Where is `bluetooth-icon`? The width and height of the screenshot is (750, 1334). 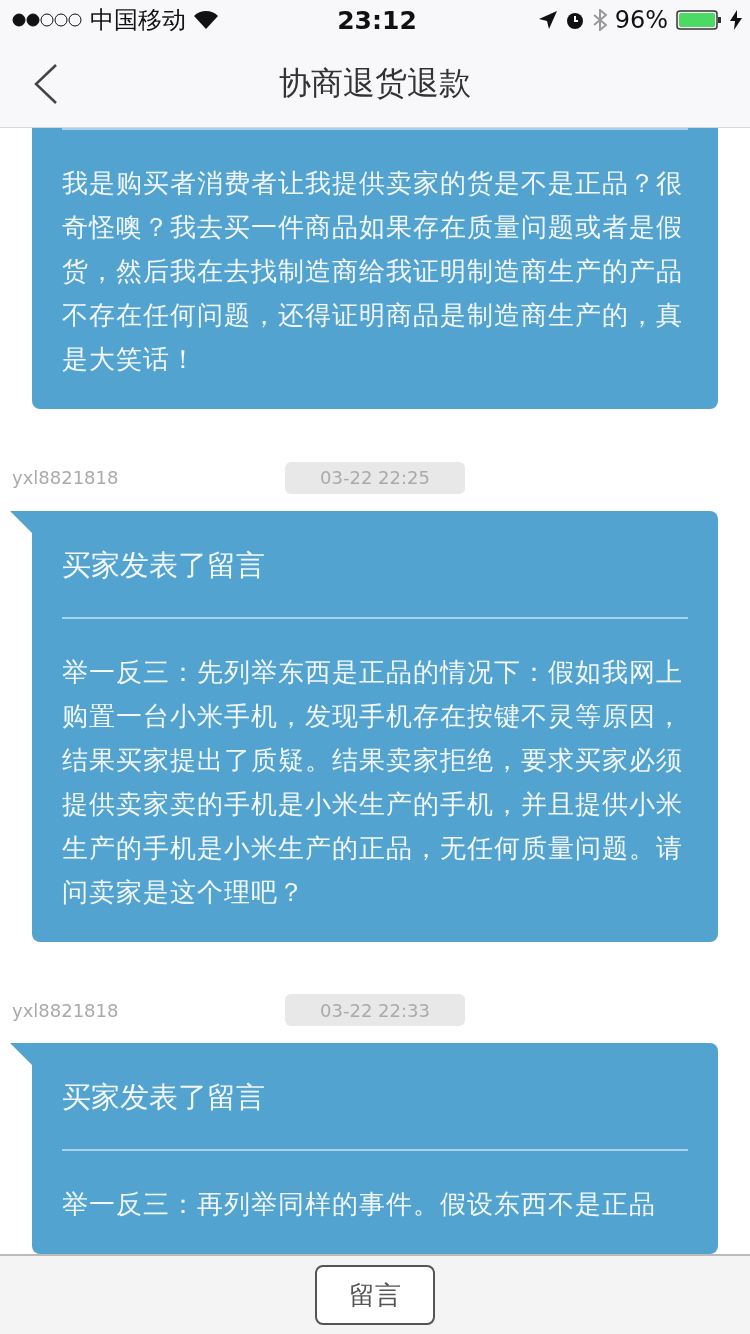
bluetooth-icon is located at coordinates (599, 20).